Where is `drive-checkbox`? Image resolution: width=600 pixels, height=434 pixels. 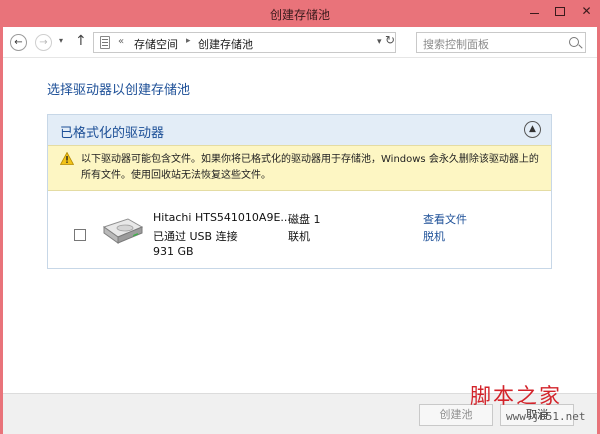 drive-checkbox is located at coordinates (80, 235).